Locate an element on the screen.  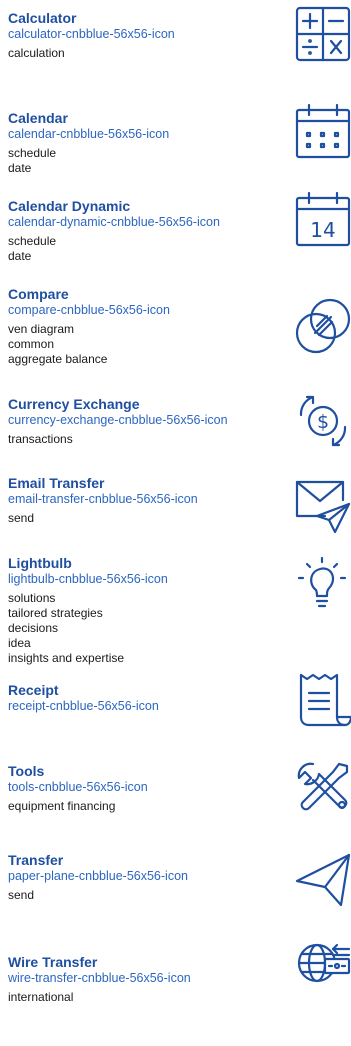
paper-plane-icon is located at coordinates (323, 880).